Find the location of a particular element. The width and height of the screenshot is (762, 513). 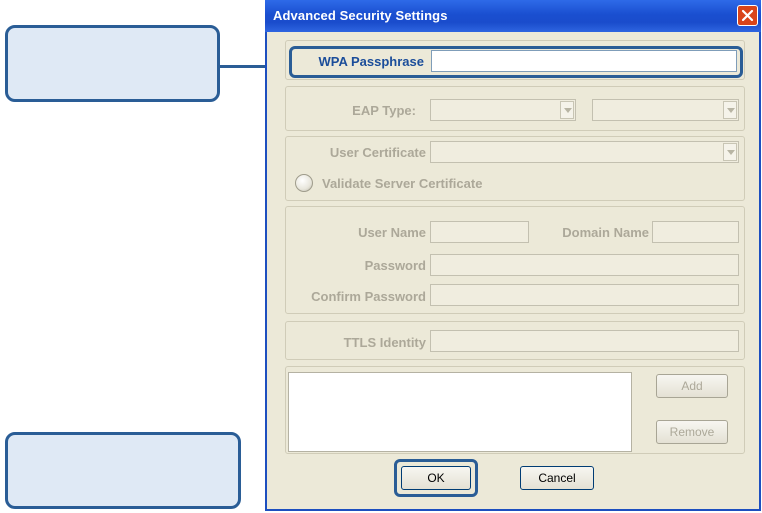

close-icon is located at coordinates (747, 15).